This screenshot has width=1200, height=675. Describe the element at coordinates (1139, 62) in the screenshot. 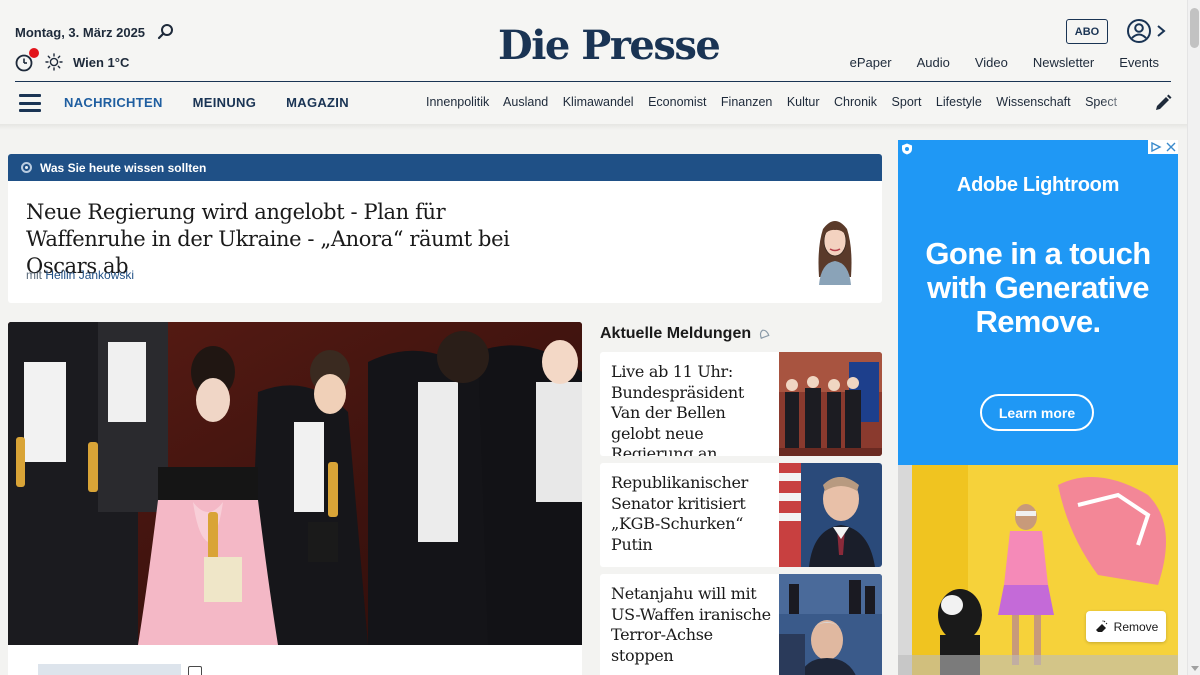

I see `link-events: Events` at that location.